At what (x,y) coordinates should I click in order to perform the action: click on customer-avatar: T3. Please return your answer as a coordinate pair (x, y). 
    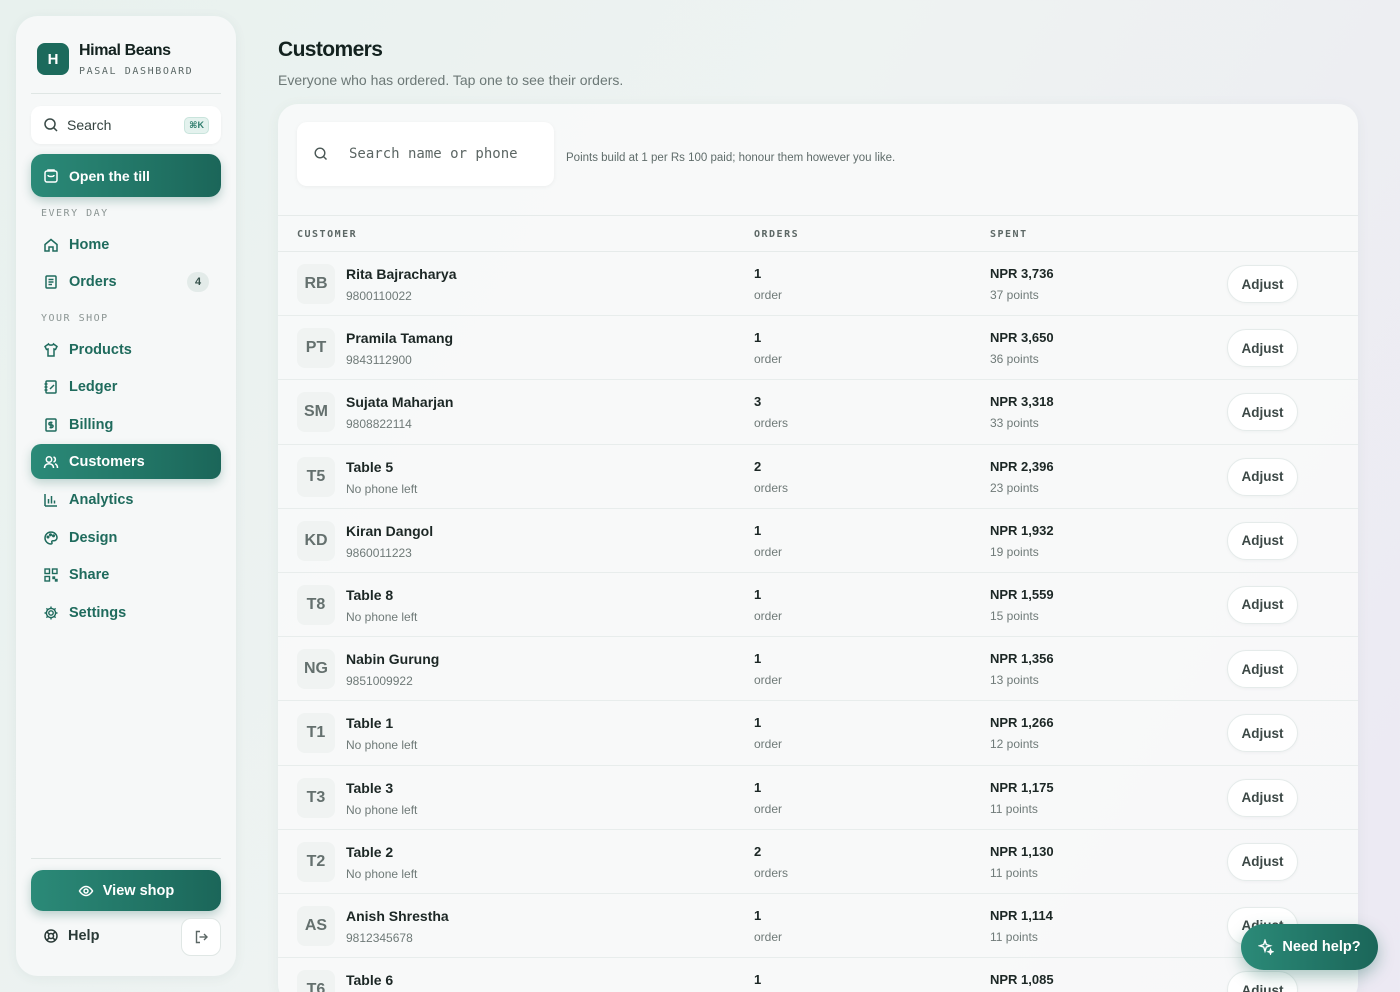
    Looking at the image, I should click on (316, 797).